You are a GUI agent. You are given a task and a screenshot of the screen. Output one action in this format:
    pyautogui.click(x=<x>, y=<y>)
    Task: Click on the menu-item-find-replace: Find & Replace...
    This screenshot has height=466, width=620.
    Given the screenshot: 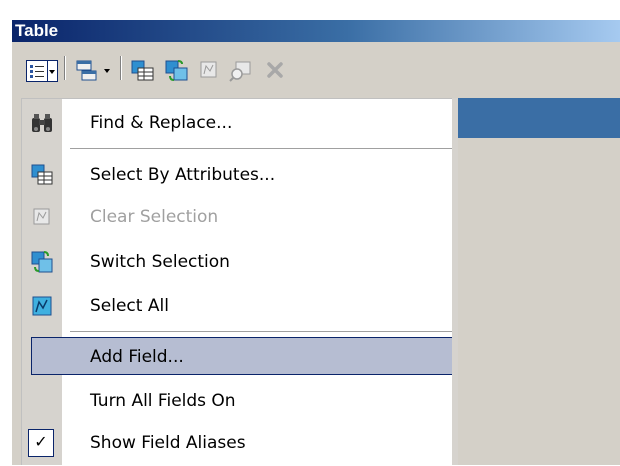 What is the action you would take?
    pyautogui.click(x=240, y=123)
    